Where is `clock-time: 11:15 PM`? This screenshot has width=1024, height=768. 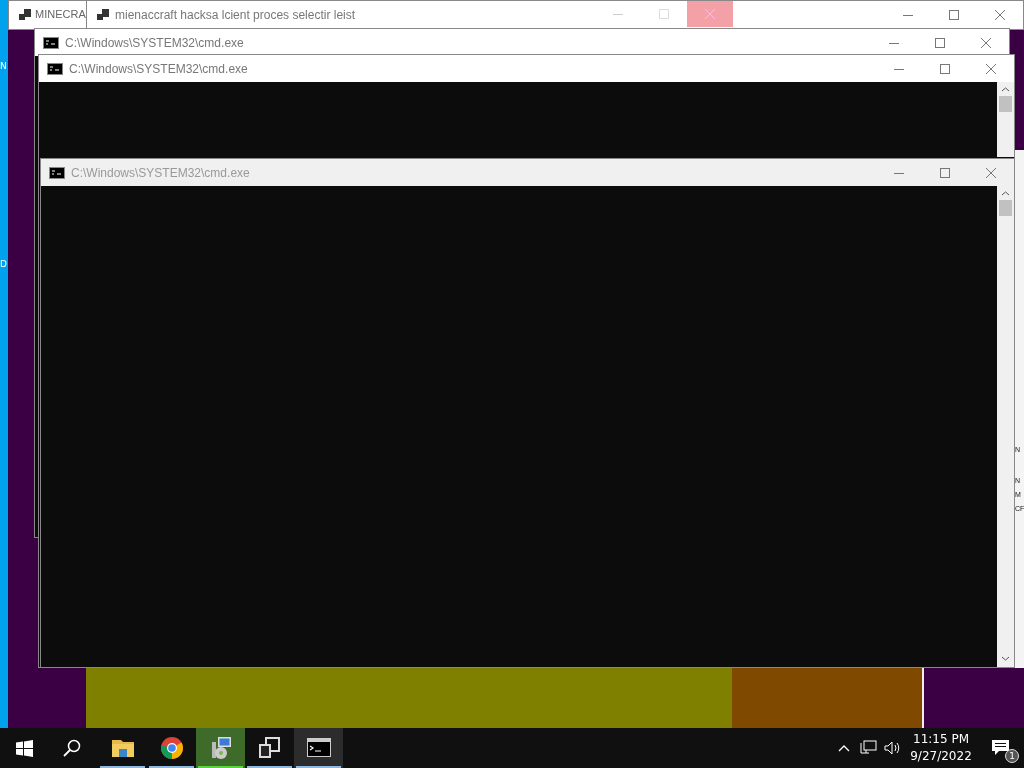
clock-time: 11:15 PM is located at coordinates (941, 739).